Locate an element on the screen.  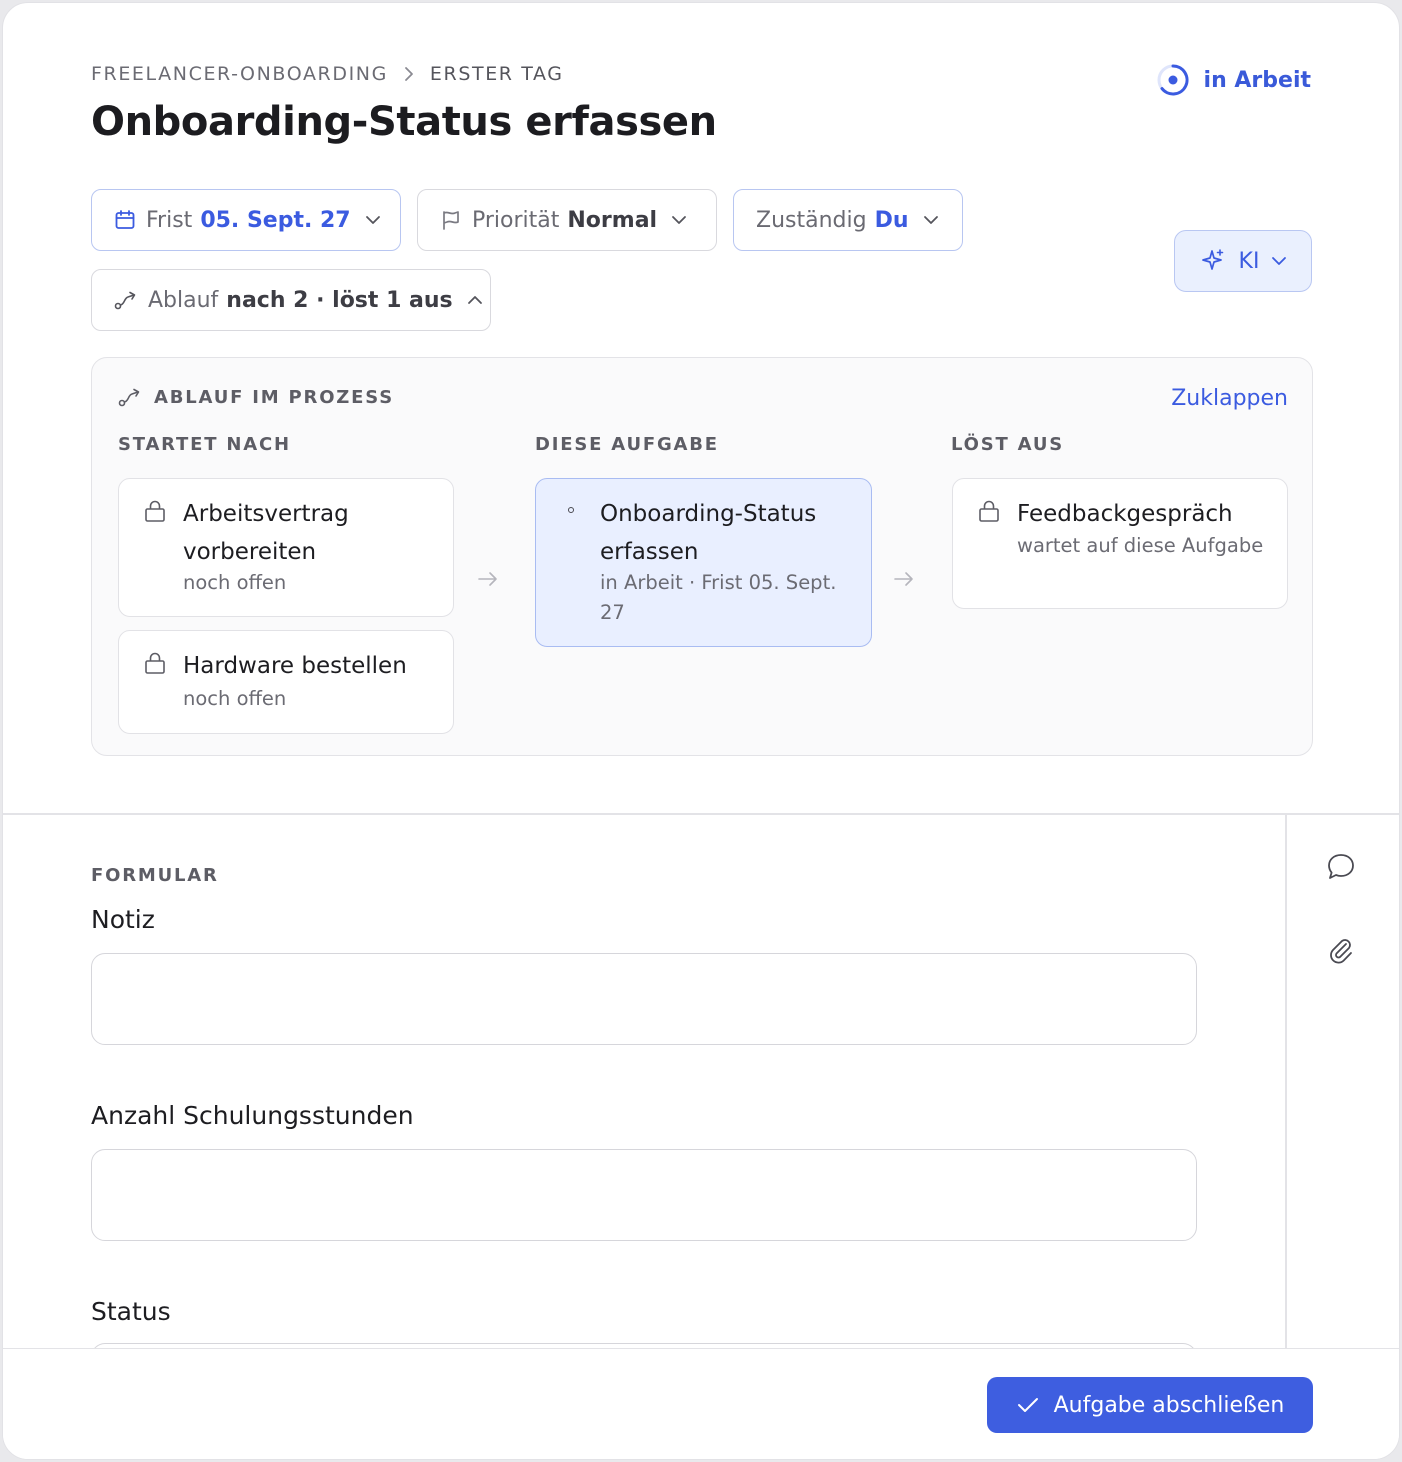
breadcrumb: FREELANCER-ONBOARDING ERSTER TAG is located at coordinates (327, 74).